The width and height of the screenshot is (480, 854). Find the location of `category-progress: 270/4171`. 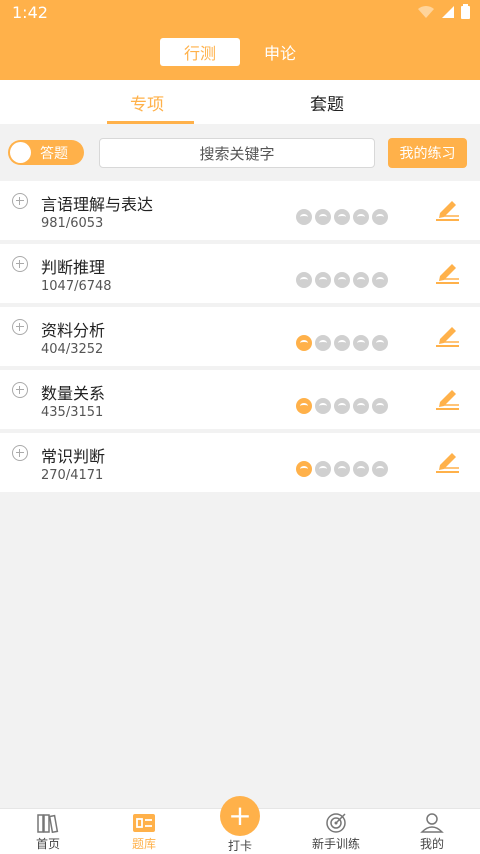

category-progress: 270/4171 is located at coordinates (72, 475).